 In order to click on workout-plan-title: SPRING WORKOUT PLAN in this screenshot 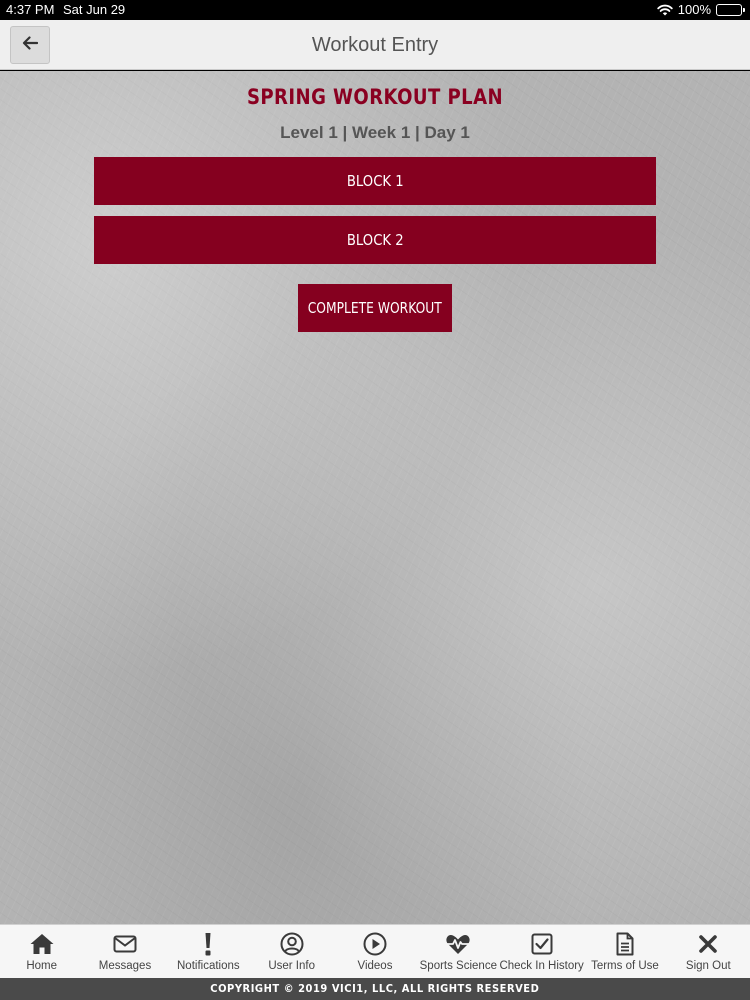, I will do `click(375, 97)`.